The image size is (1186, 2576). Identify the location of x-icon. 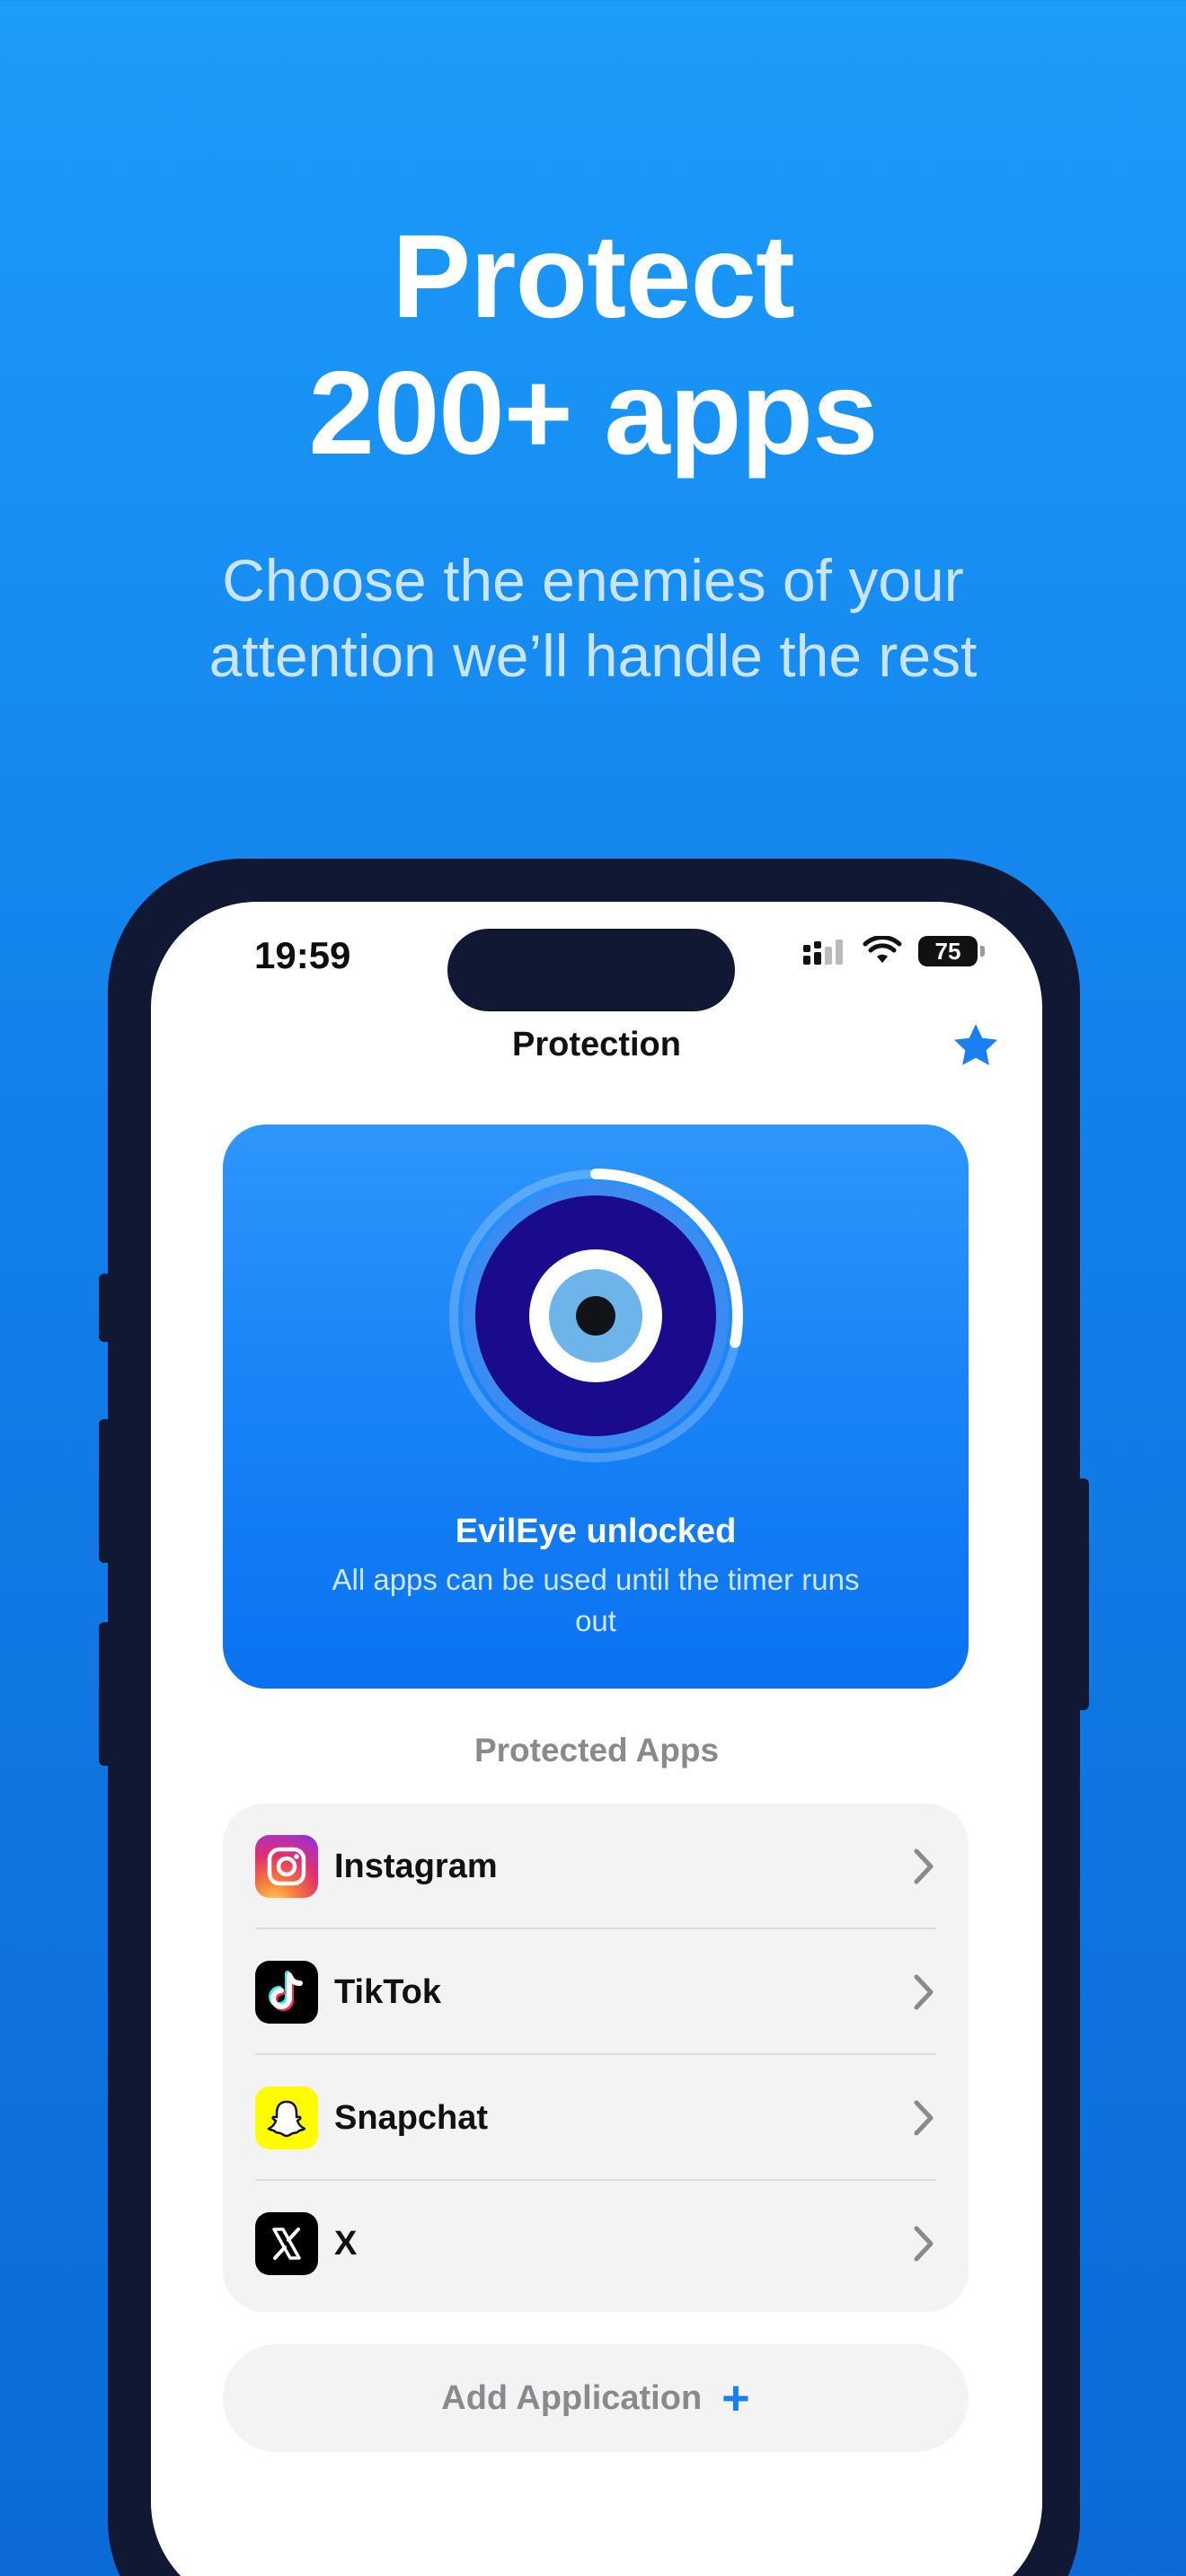
(286, 2243).